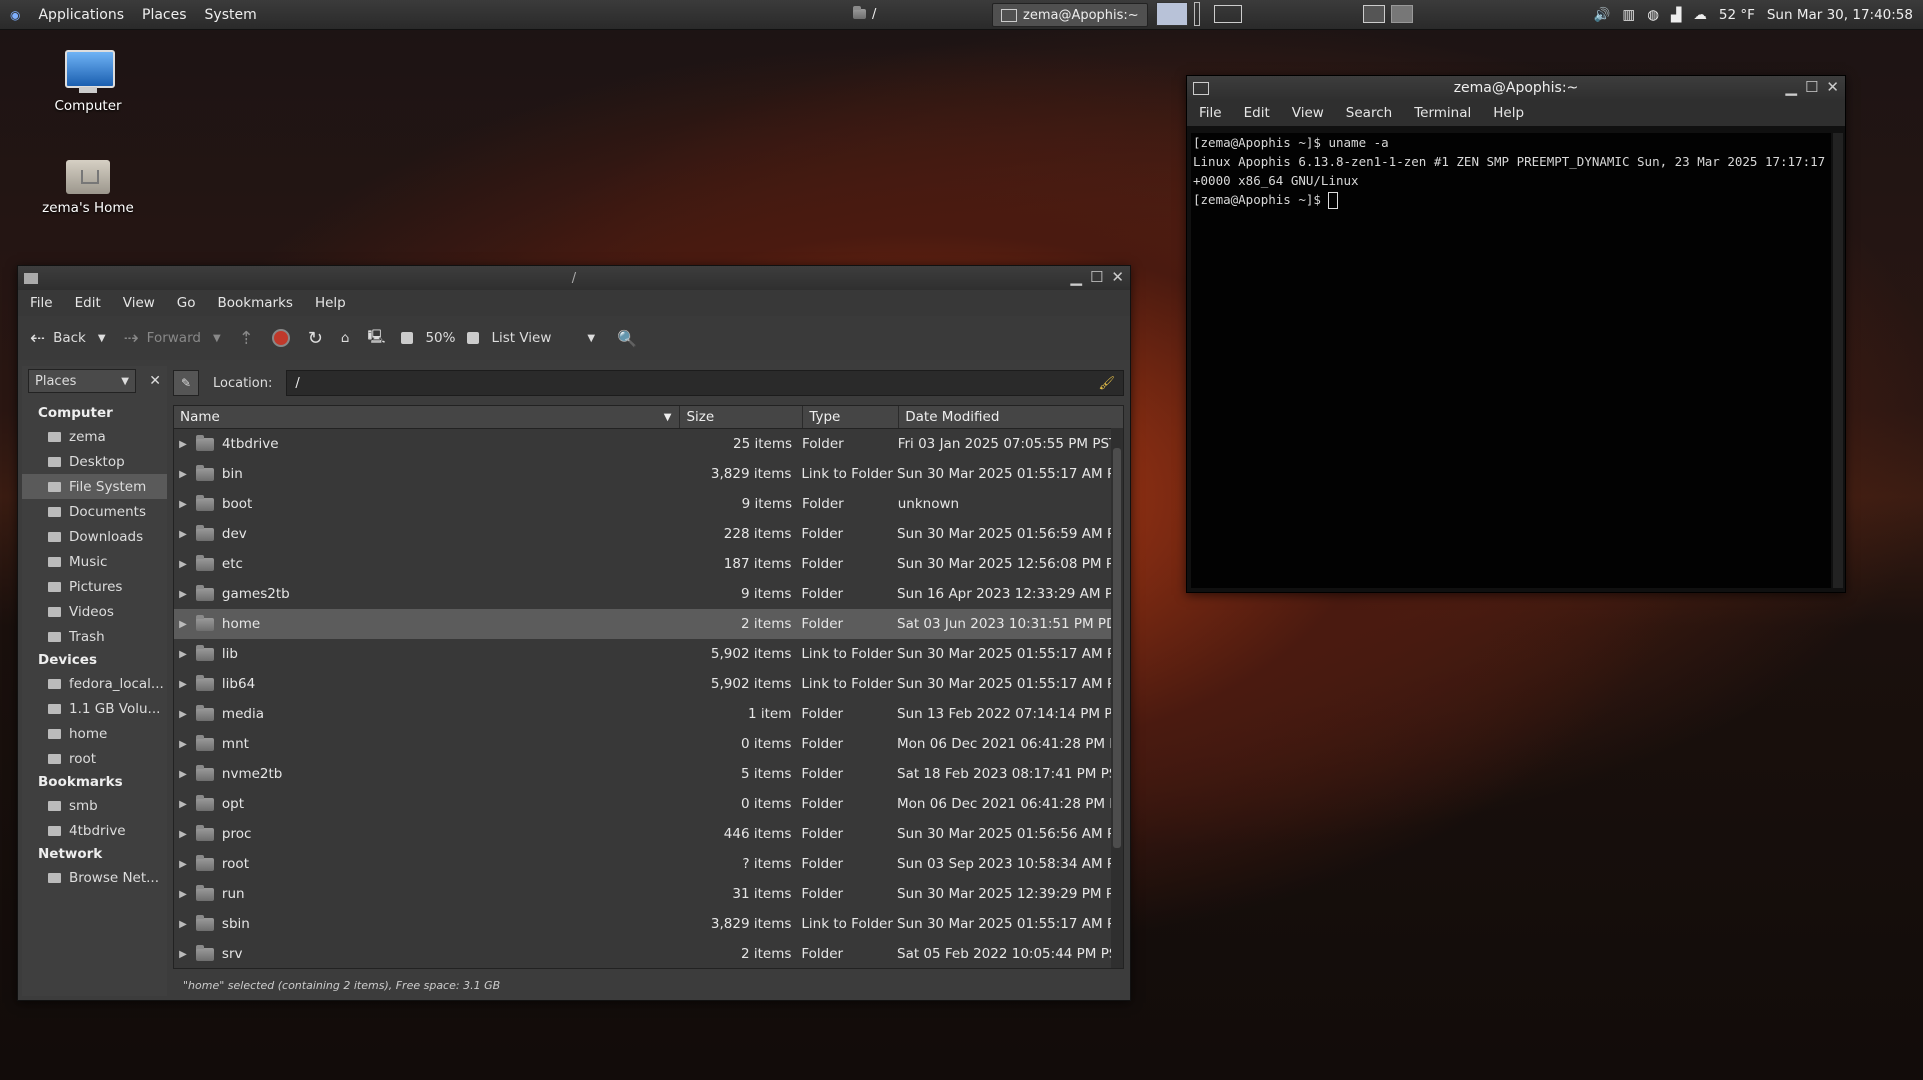  I want to click on column-size: Size, so click(742, 417).